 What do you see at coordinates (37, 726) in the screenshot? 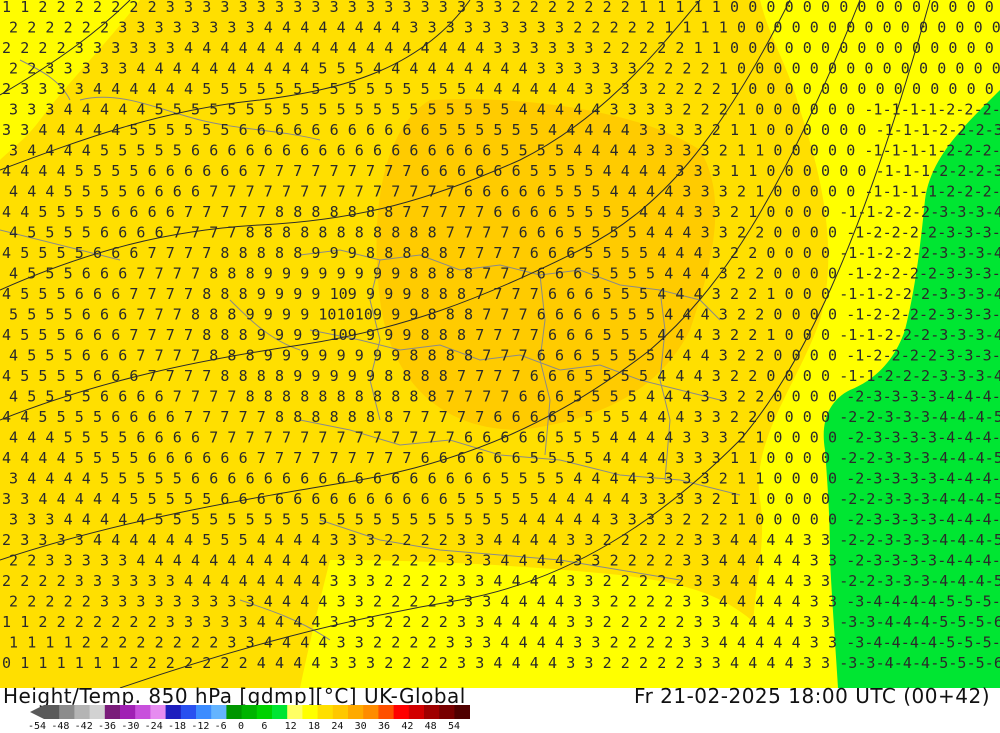
I see `scale-tick-label: -54` at bounding box center [37, 726].